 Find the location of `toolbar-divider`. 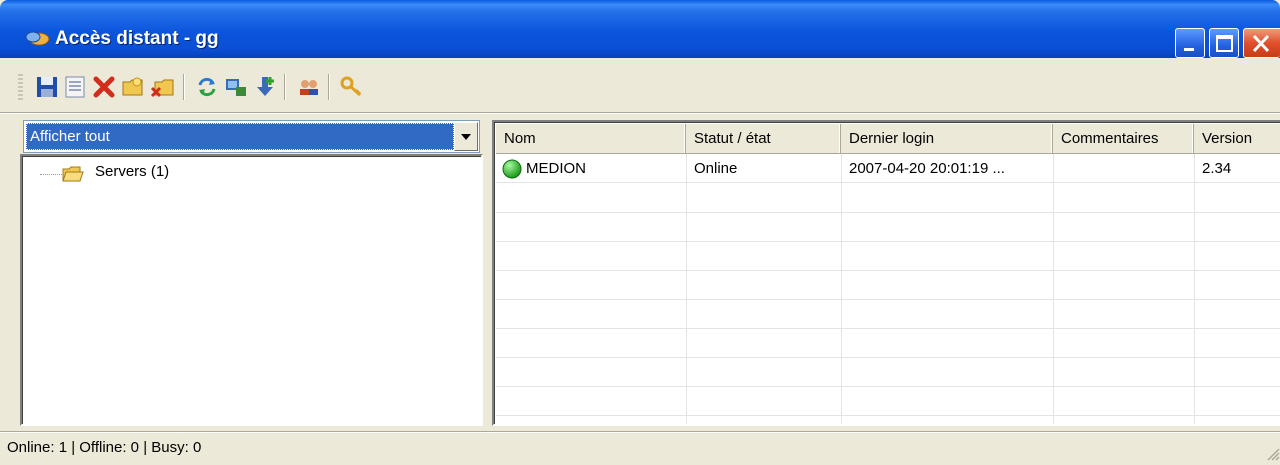

toolbar-divider is located at coordinates (640, 113).